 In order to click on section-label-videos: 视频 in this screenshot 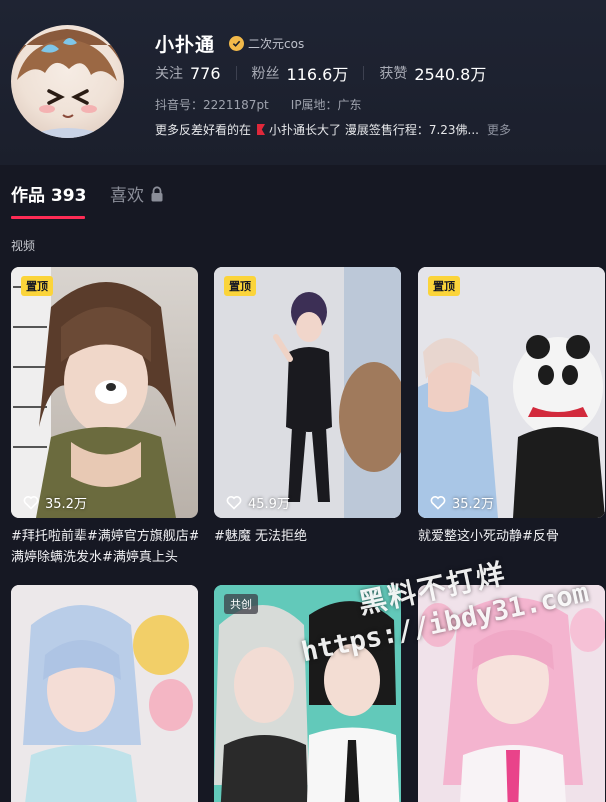, I will do `click(23, 246)`.